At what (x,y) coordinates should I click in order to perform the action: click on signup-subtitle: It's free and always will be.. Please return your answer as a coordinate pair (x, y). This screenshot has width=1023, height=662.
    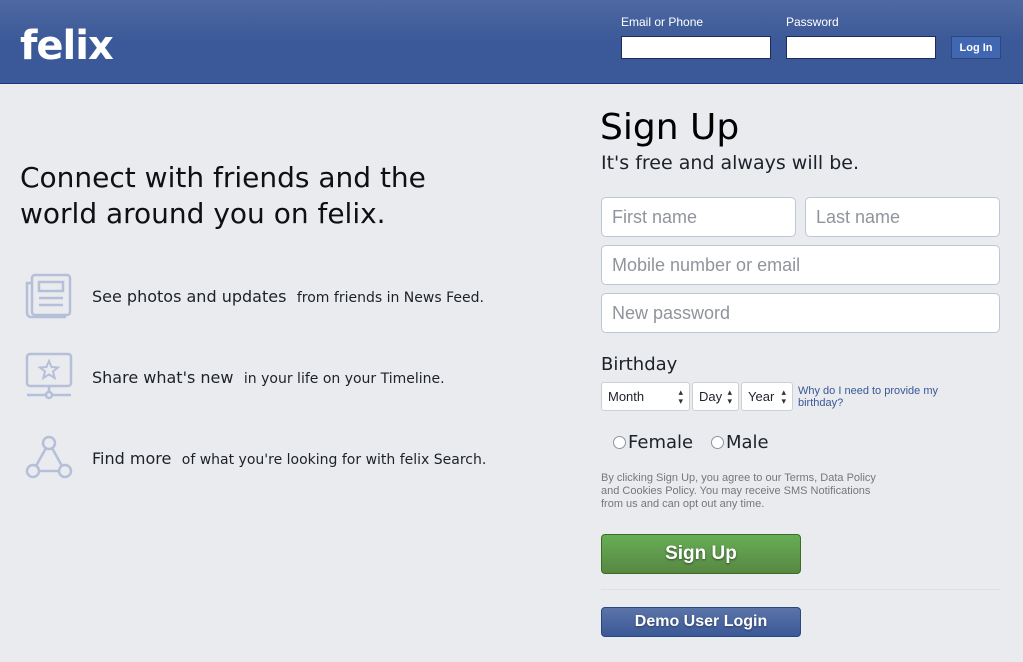
    Looking at the image, I should click on (730, 163).